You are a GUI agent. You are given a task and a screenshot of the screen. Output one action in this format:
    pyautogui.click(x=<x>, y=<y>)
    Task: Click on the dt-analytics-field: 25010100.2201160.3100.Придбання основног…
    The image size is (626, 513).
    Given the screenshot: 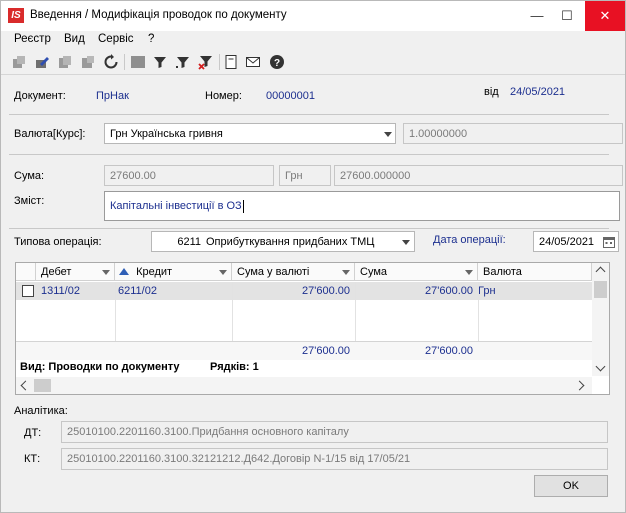 What is the action you would take?
    pyautogui.click(x=334, y=432)
    